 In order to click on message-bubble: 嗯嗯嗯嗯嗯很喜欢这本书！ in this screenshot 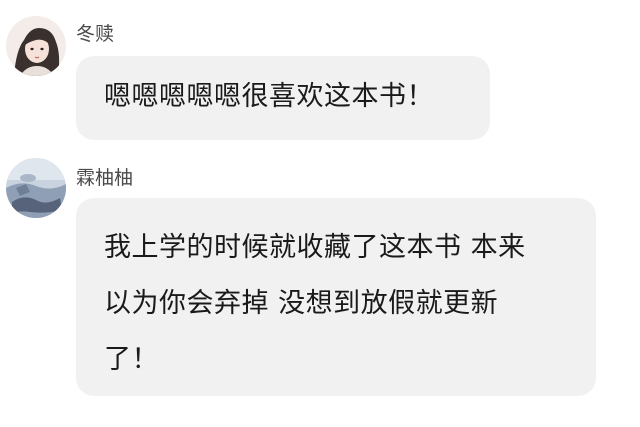, I will do `click(283, 98)`.